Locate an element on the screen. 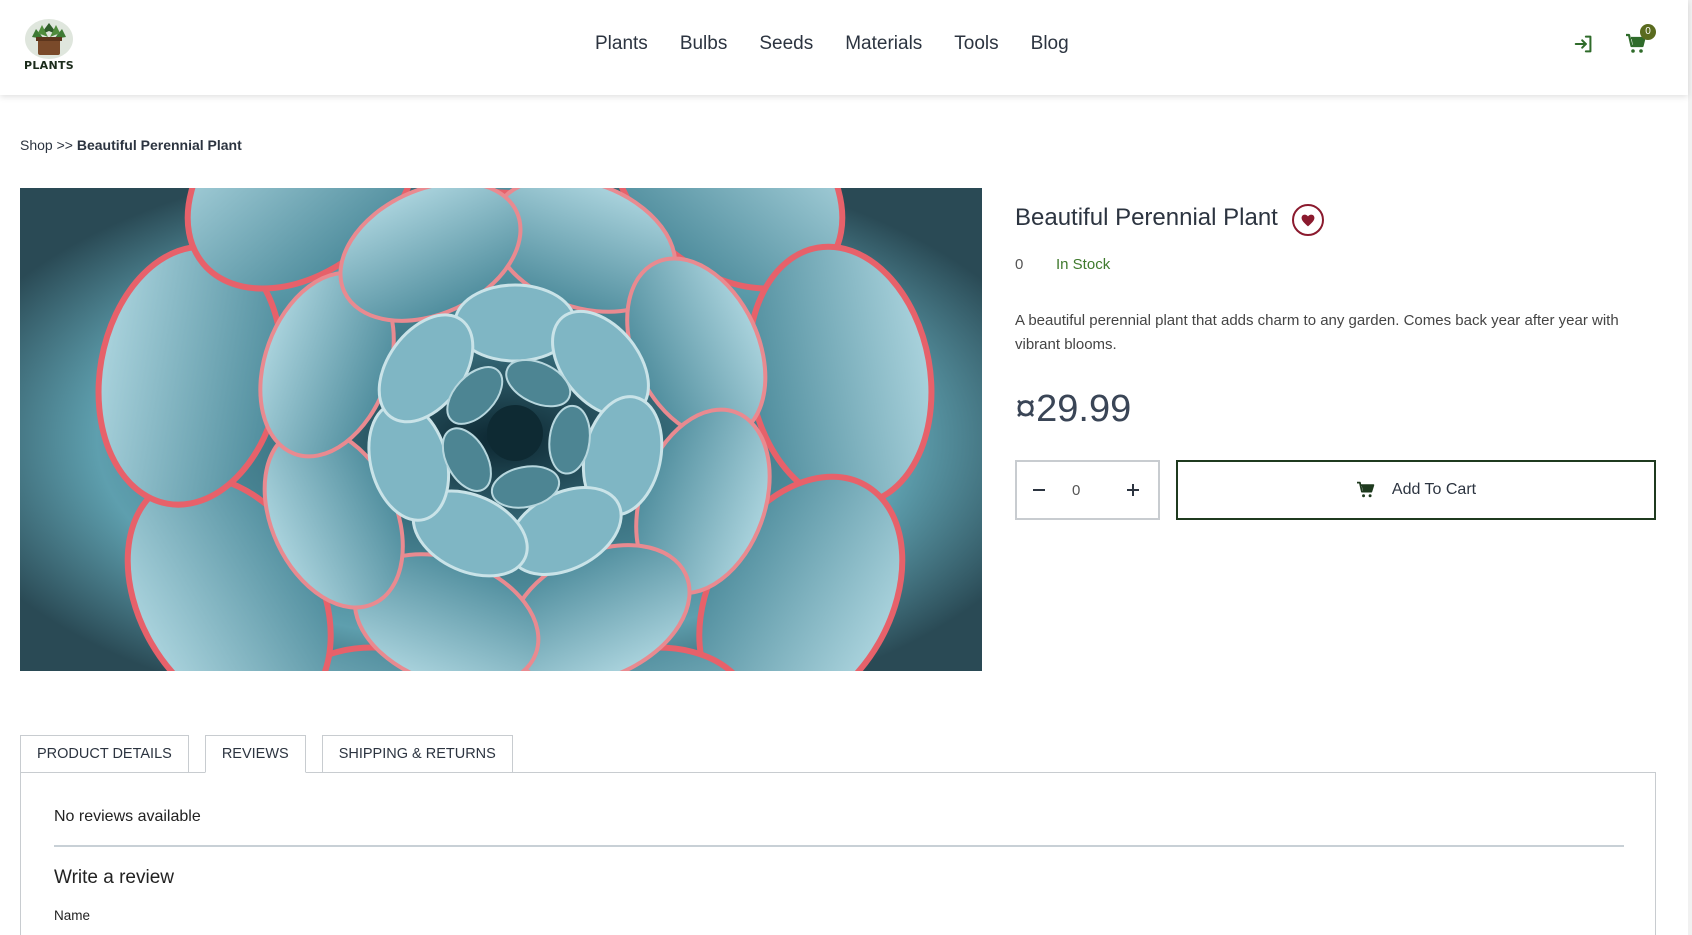  product-price: ¤29.99 is located at coordinates (1073, 409).